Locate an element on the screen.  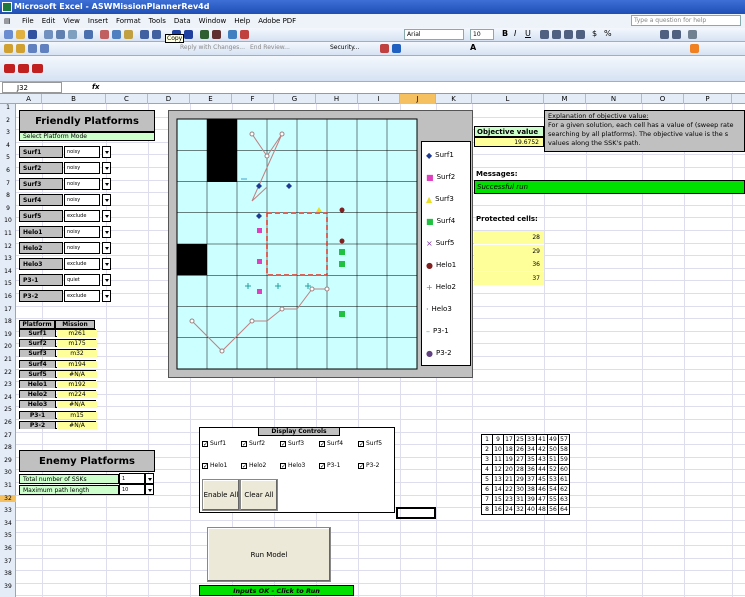
bold-button: B is located at coordinates (505, 33).